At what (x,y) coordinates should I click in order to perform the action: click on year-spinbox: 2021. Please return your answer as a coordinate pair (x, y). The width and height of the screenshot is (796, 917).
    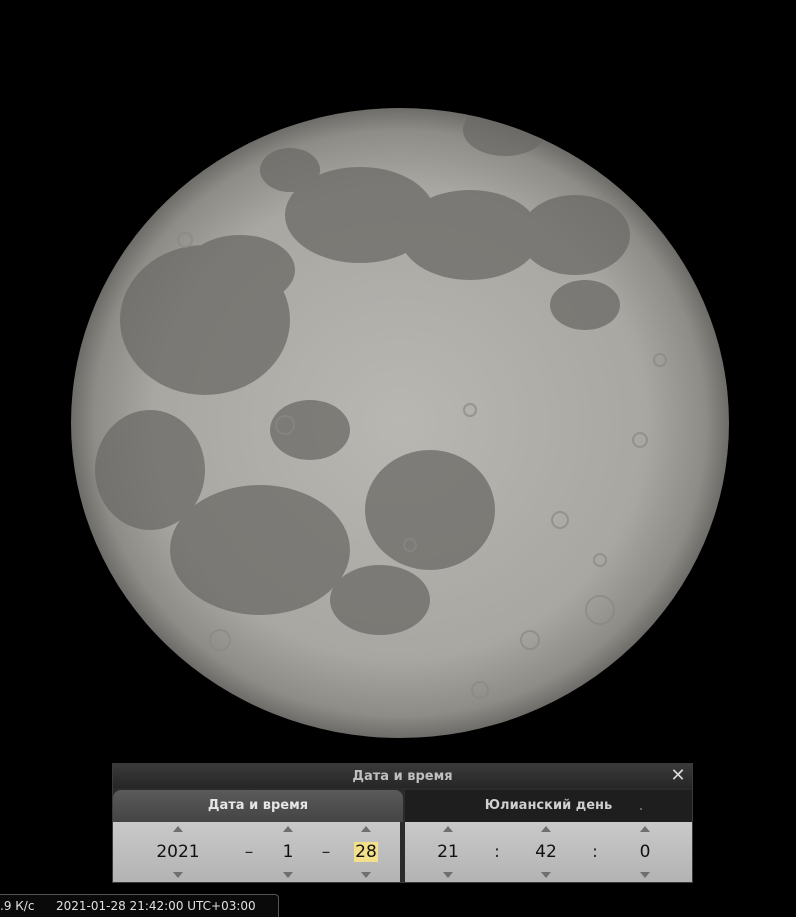
    Looking at the image, I should click on (178, 852).